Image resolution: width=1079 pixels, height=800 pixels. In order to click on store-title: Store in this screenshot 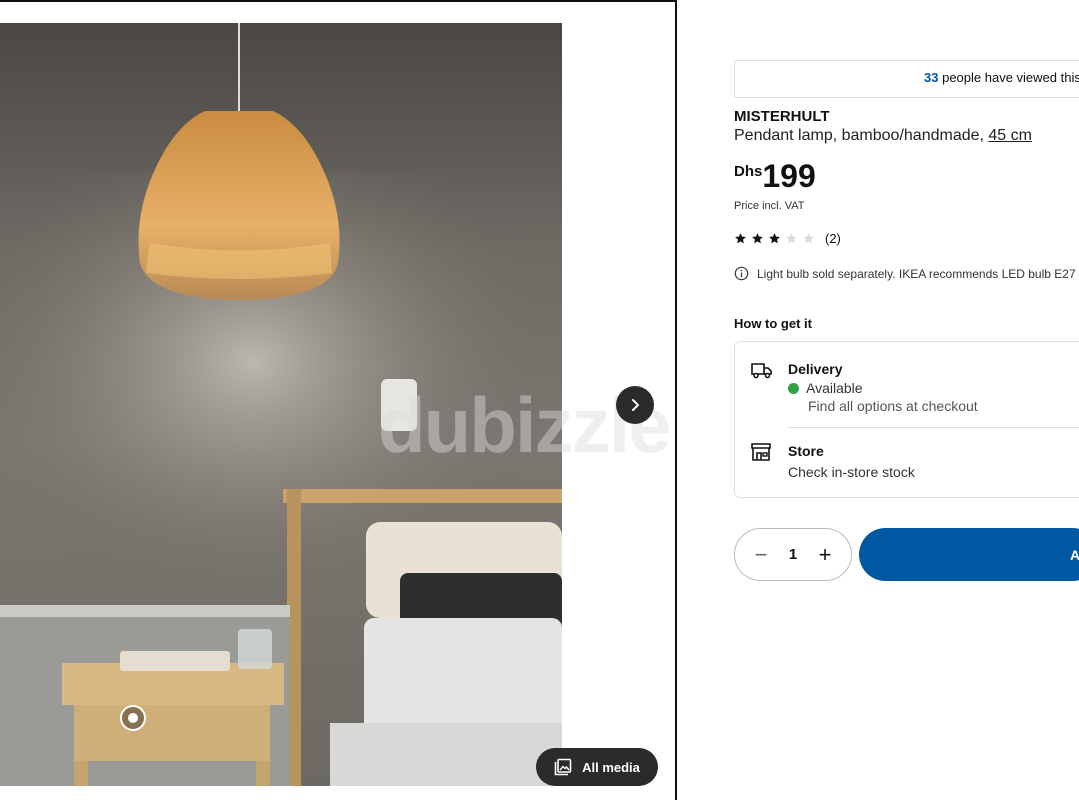, I will do `click(806, 451)`.